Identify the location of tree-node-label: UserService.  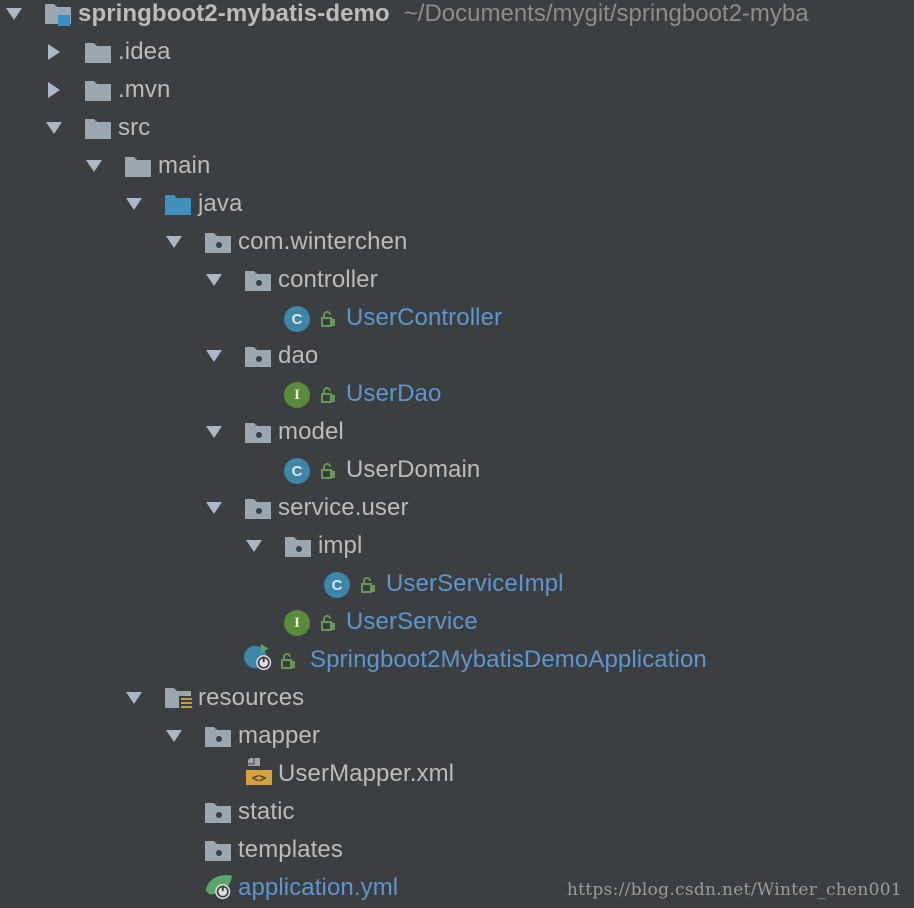
(412, 621).